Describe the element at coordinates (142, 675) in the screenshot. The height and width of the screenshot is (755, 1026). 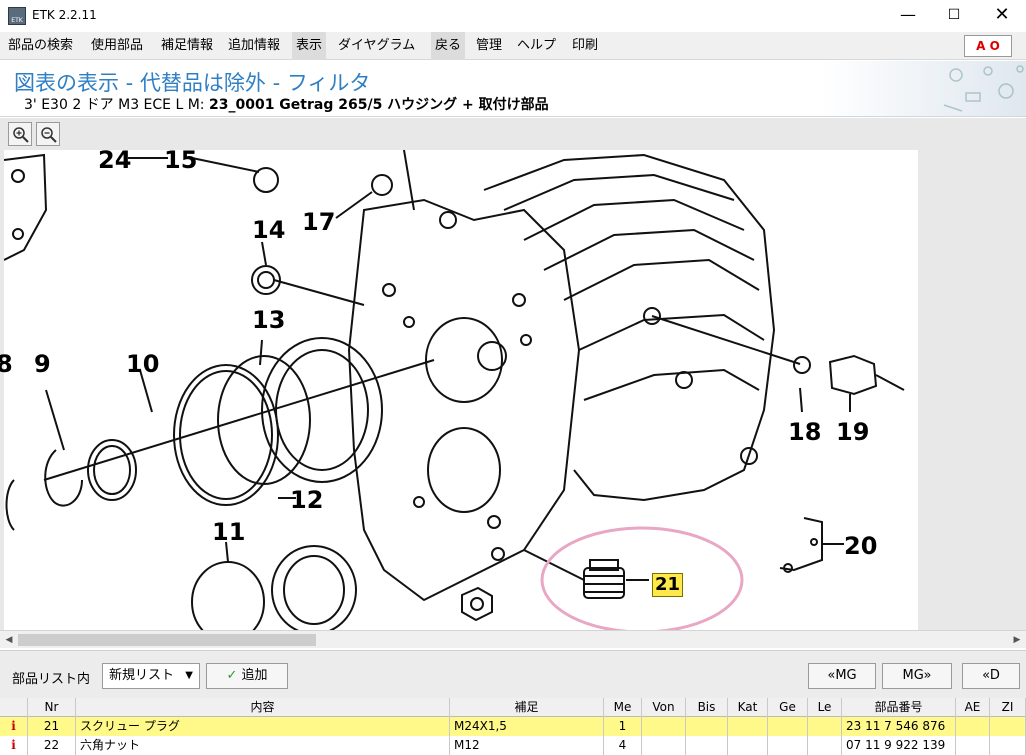
I see `parts-list-select-value: 新規リスト` at that location.